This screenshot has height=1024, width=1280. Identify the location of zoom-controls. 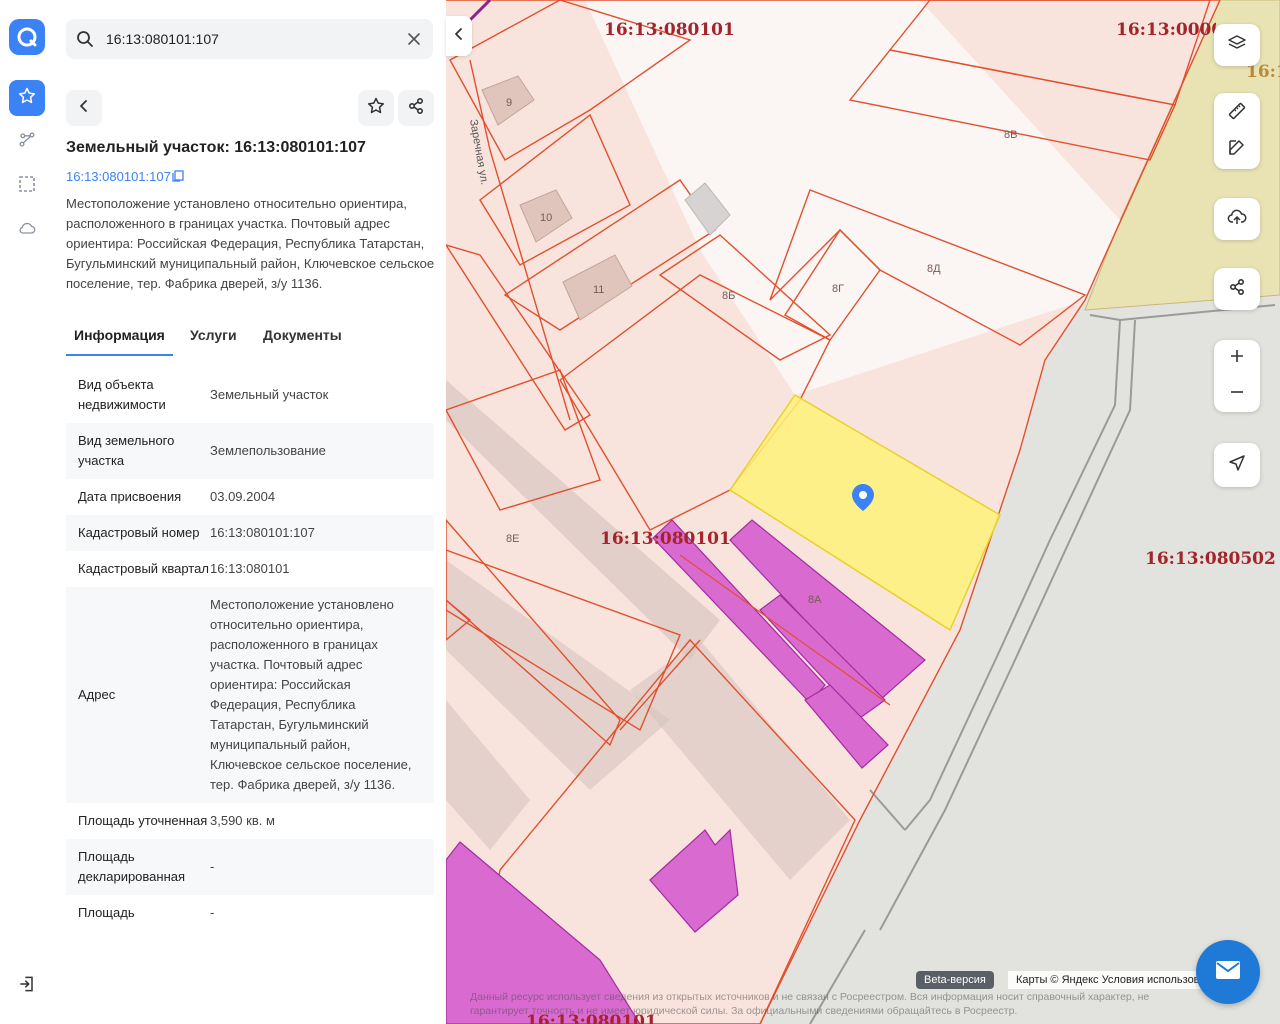
(1237, 376).